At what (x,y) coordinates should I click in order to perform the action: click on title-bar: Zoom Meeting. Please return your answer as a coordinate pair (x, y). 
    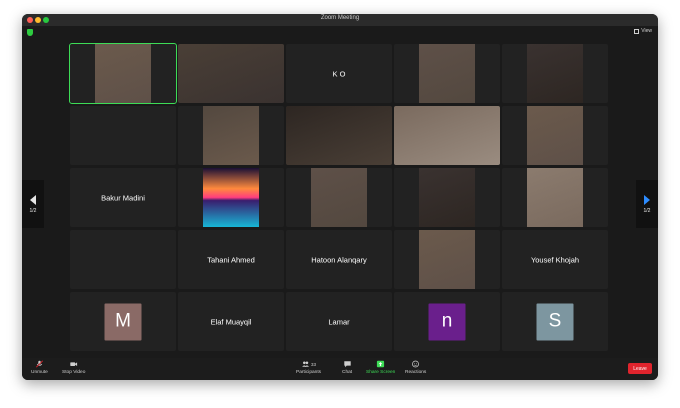
    Looking at the image, I should click on (340, 20).